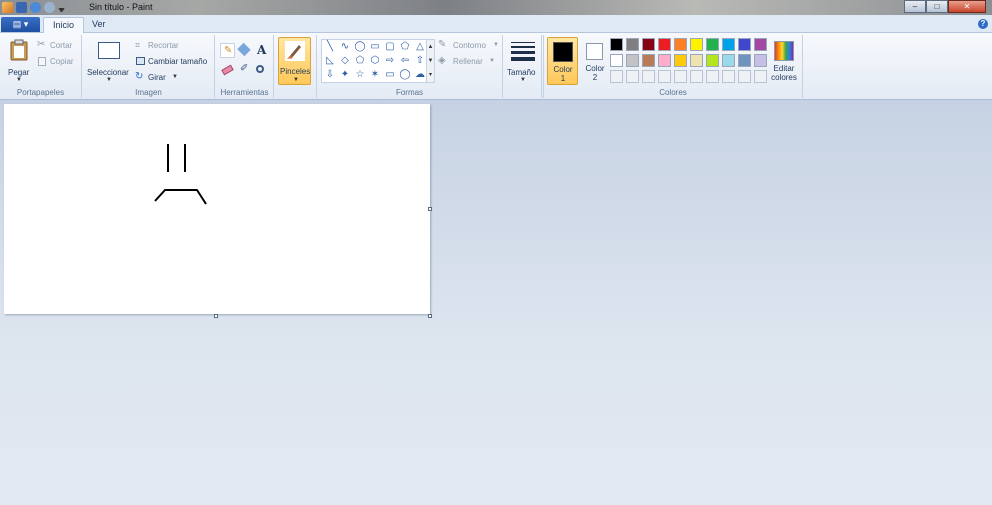 Image resolution: width=992 pixels, height=505 pixels. What do you see at coordinates (99, 25) in the screenshot?
I see `tab-ver: Ver` at bounding box center [99, 25].